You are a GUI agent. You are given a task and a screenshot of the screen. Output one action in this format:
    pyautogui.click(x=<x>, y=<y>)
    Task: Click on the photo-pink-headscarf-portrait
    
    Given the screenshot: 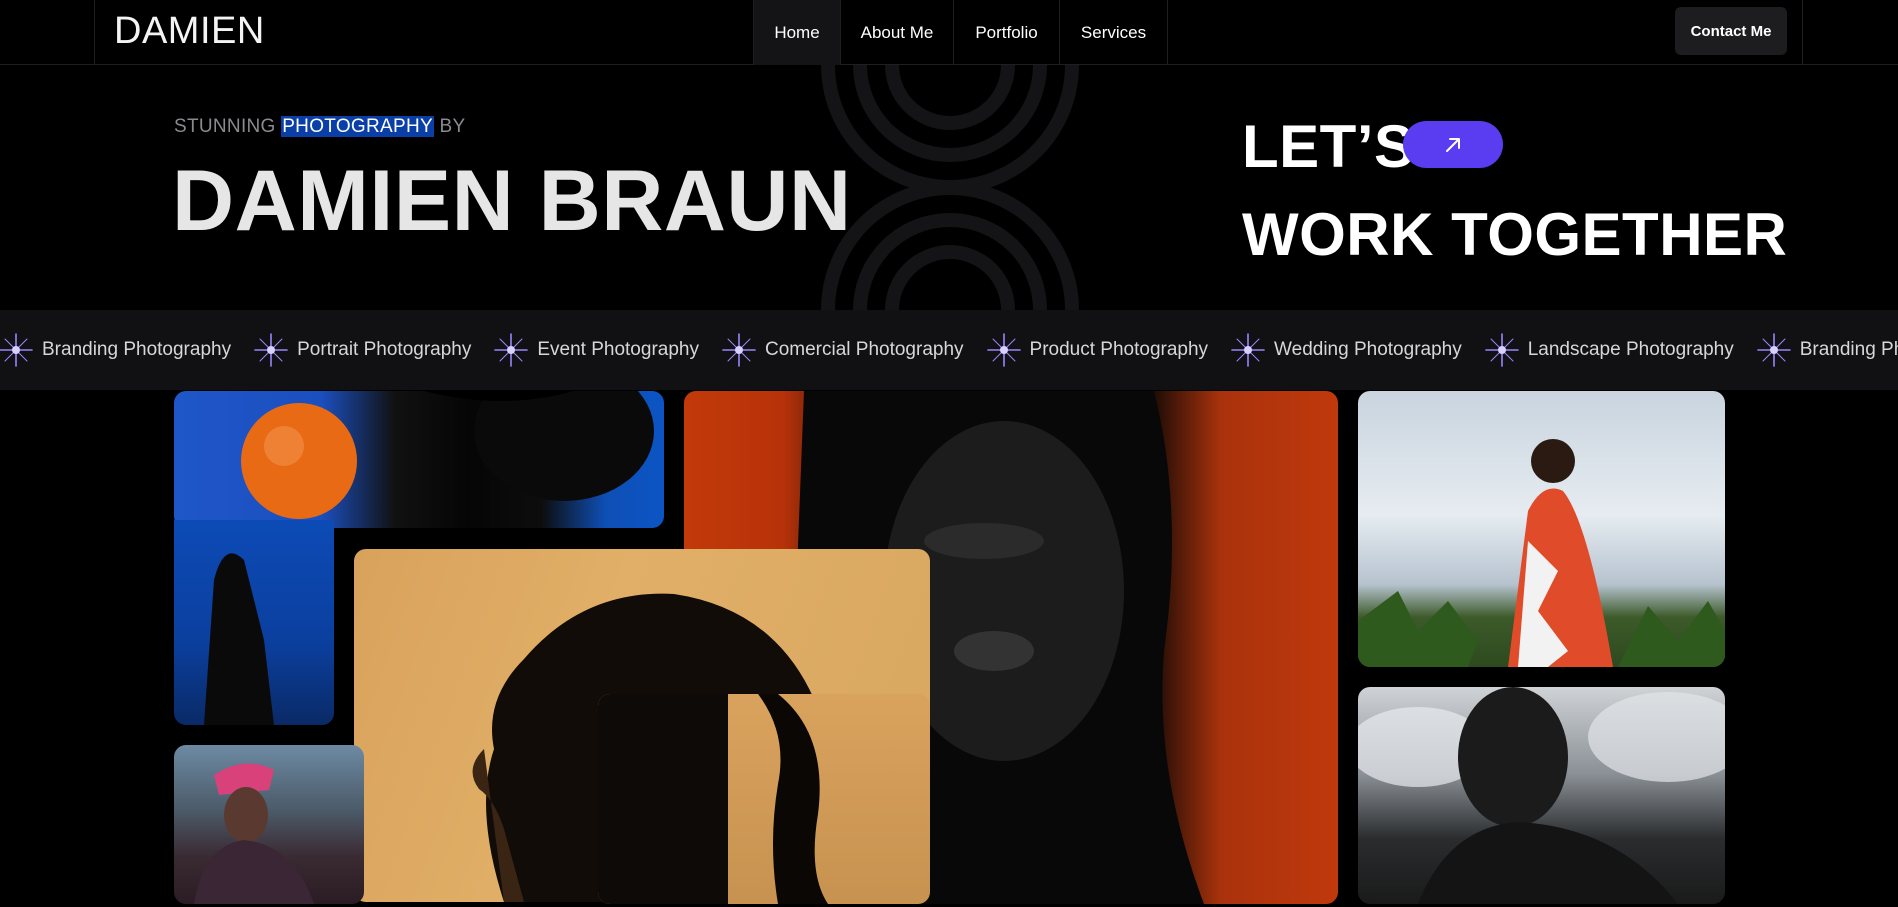 What is the action you would take?
    pyautogui.click(x=269, y=824)
    